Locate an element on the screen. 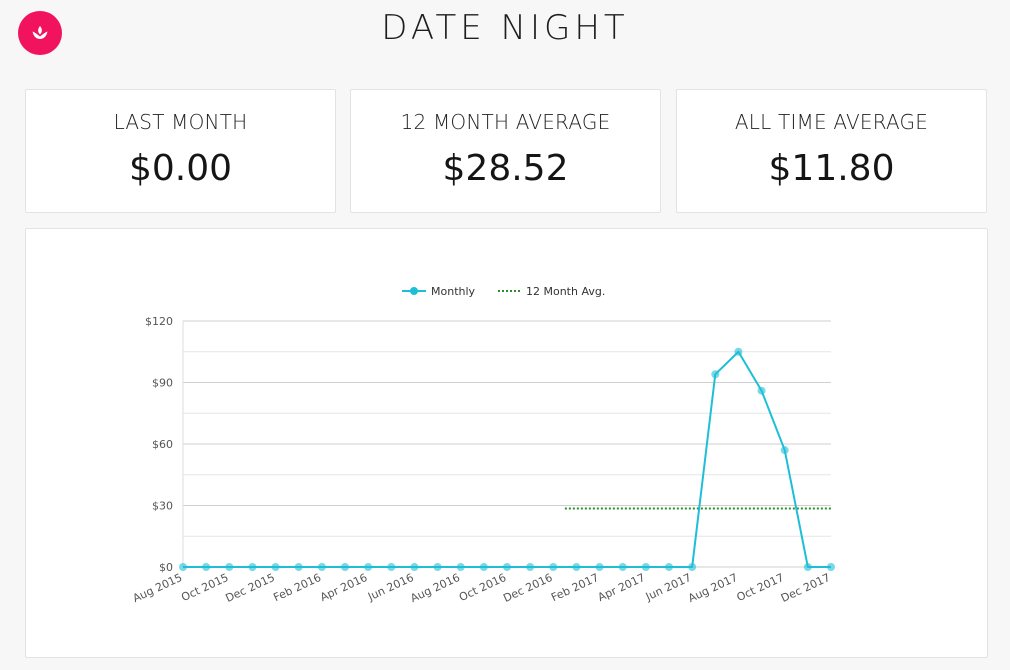  x-tick-label: Aug 2016 is located at coordinates (435, 588).